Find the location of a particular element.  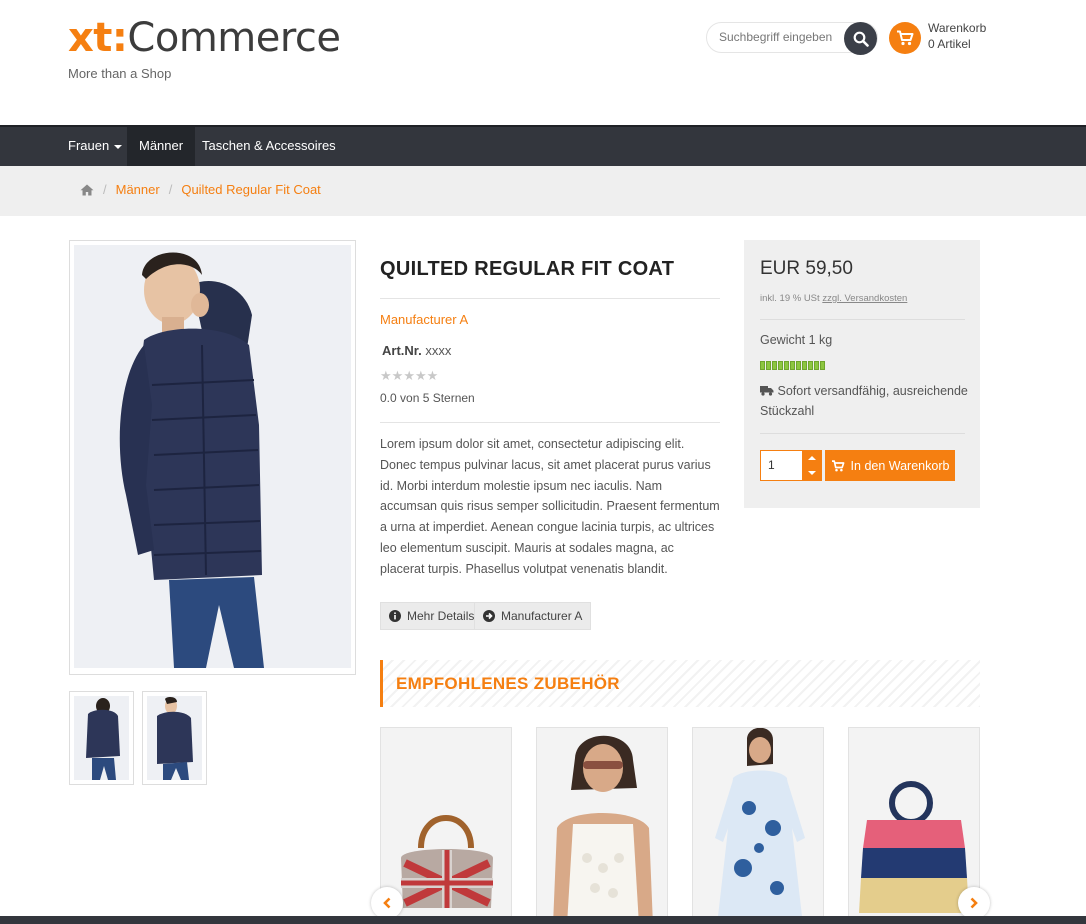

product-title: QUILTED REGULAR FIT COAT is located at coordinates (527, 269).